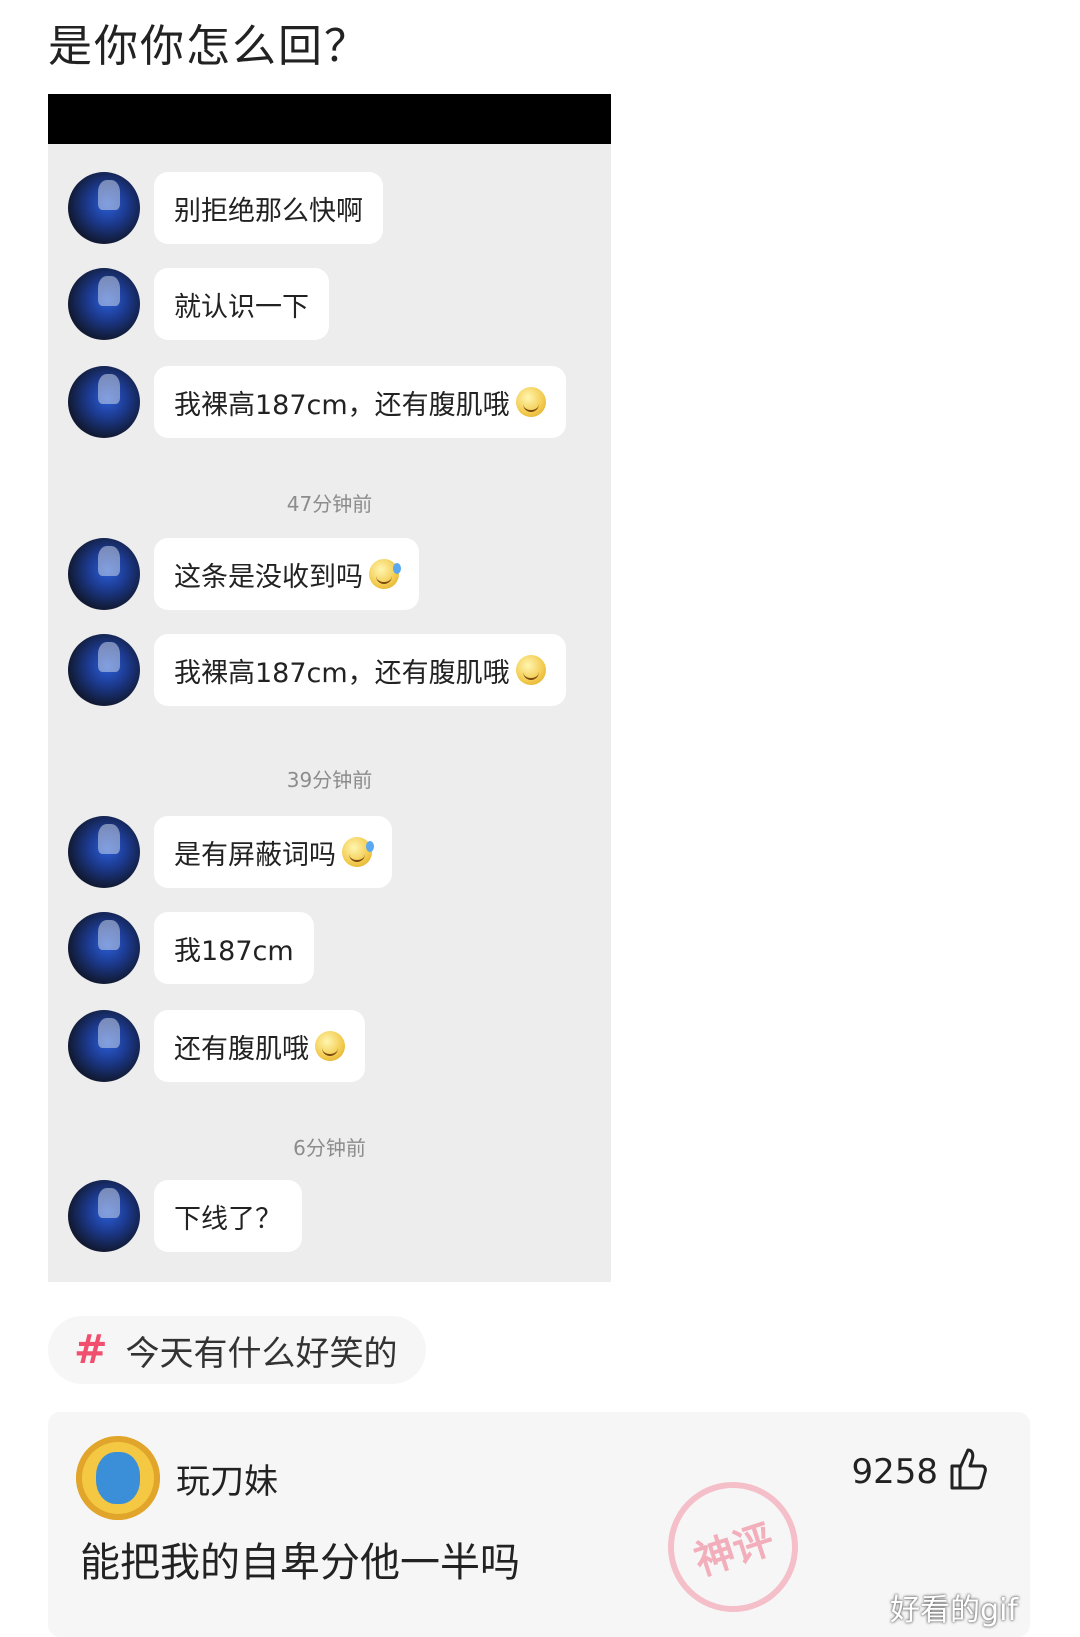 This screenshot has width=1080, height=1637. I want to click on topic-label: 今天有什么好笑的, so click(261, 1353).